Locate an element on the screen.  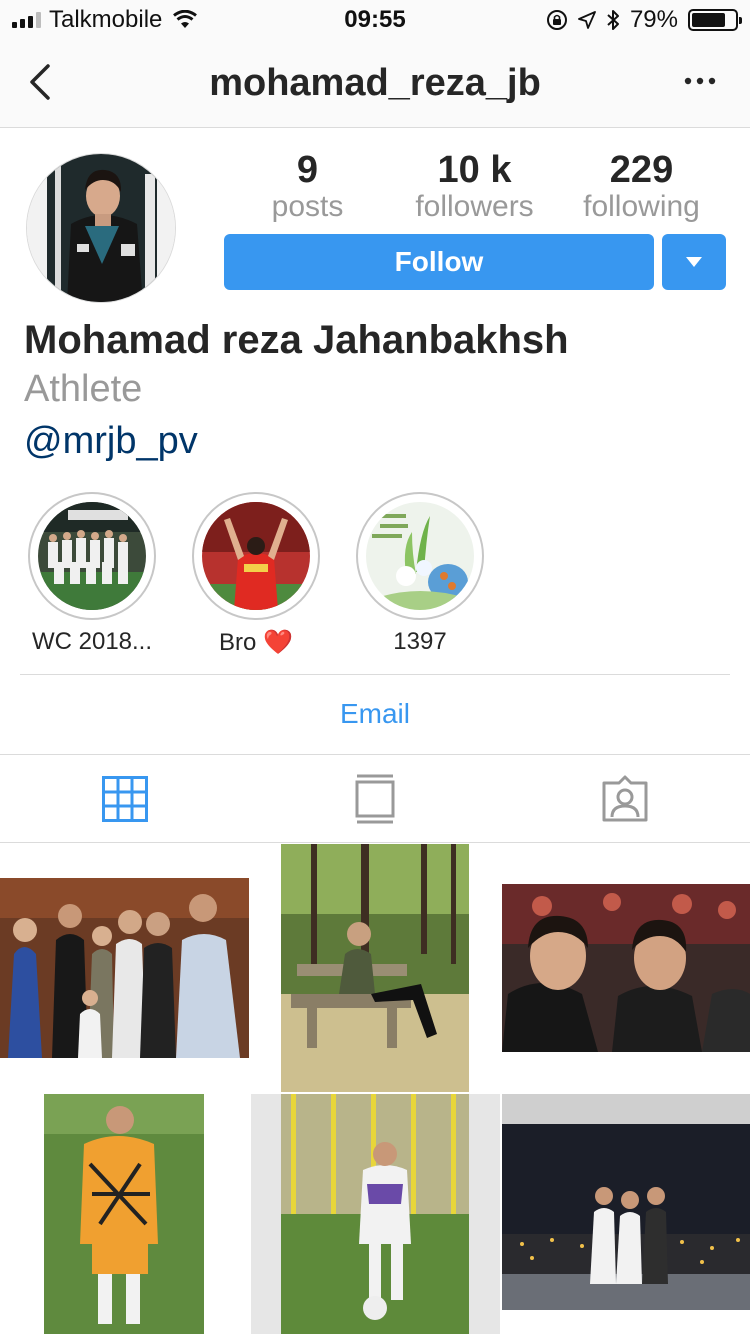
follow-button: Follow is located at coordinates (439, 262).